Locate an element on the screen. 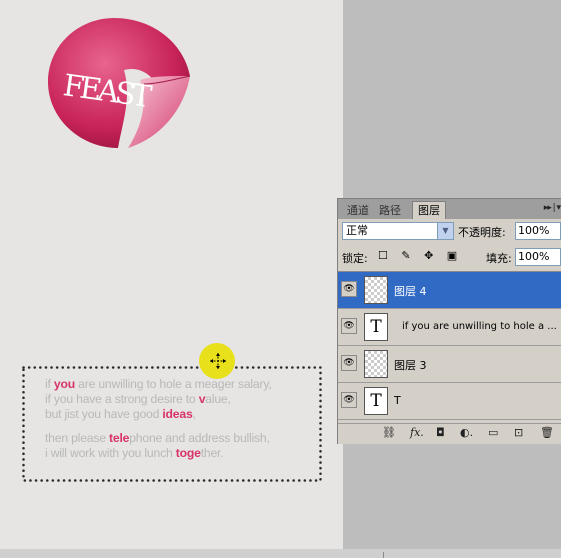 The width and height of the screenshot is (561, 558). lock-icons: ☐ ✎ ✥ ▣ is located at coordinates (420, 255).